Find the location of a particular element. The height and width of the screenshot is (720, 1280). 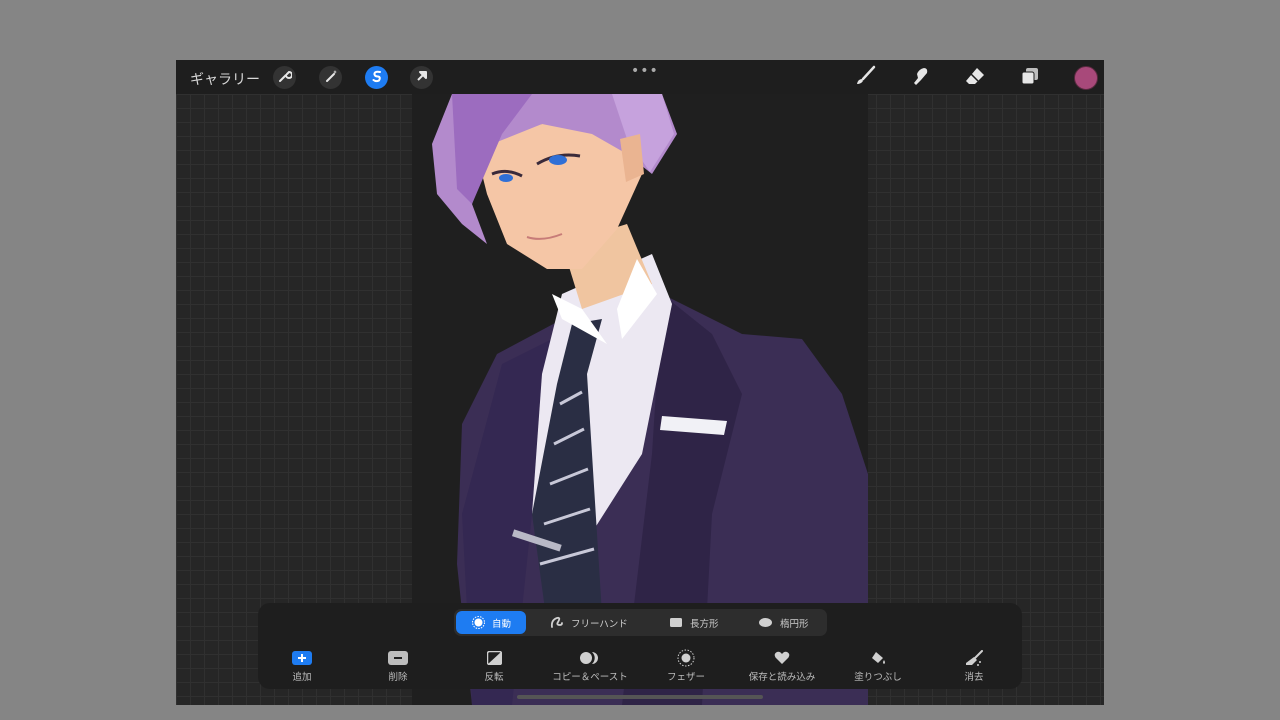

layers-button is located at coordinates (1030, 78).